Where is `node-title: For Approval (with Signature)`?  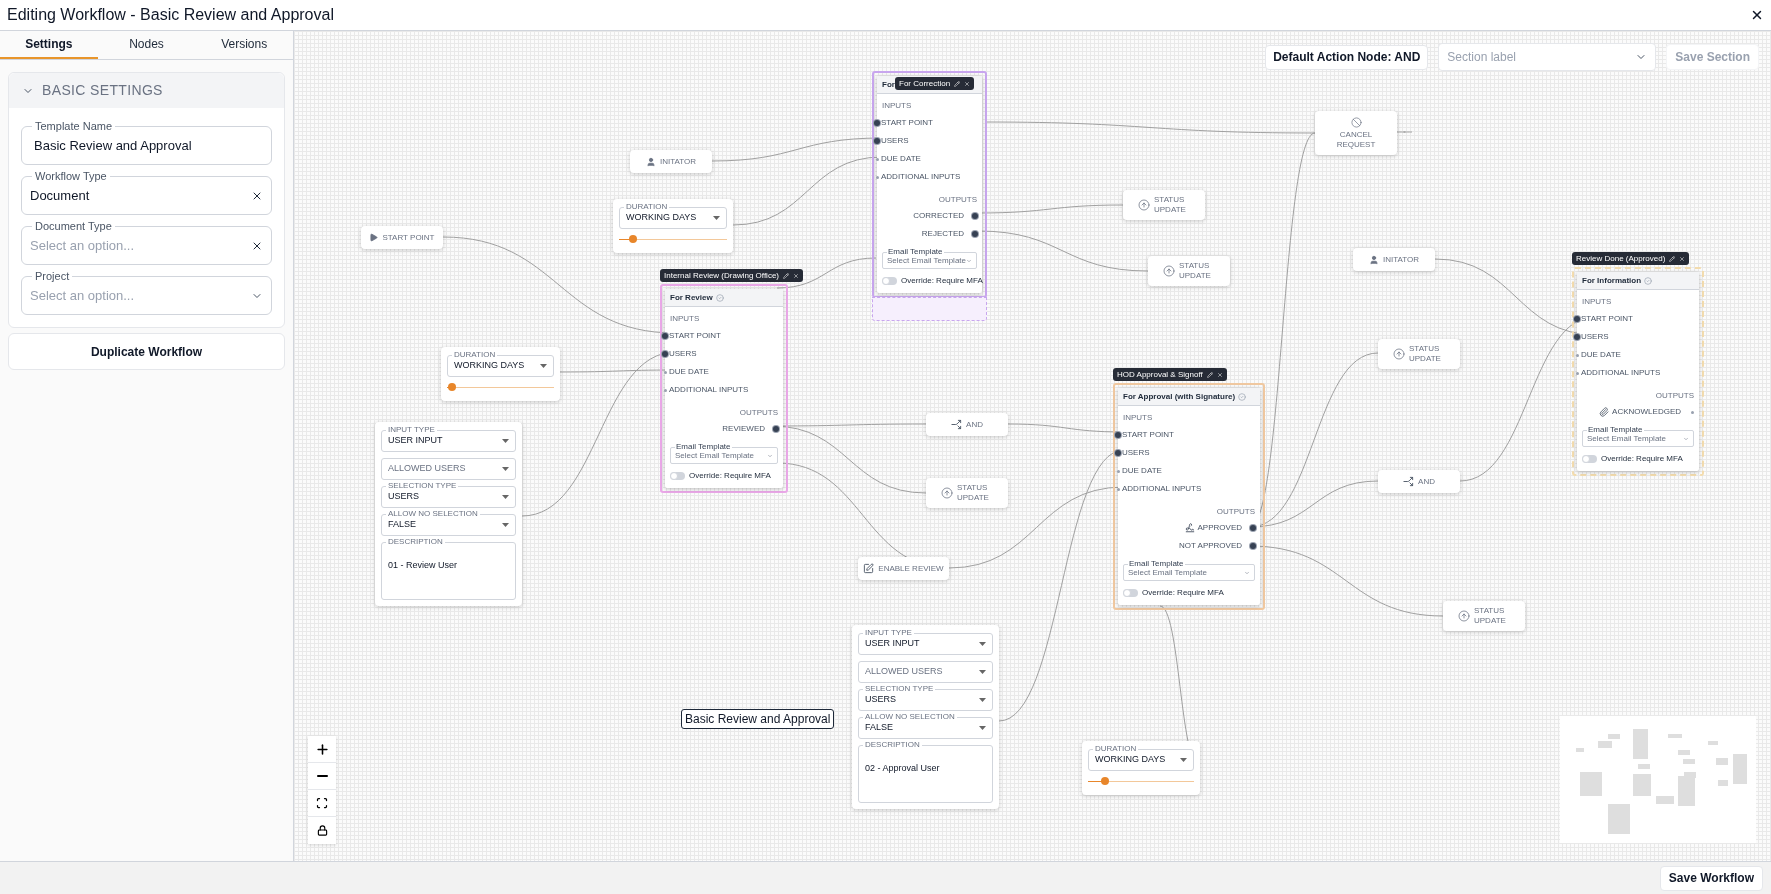
node-title: For Approval (with Signature) is located at coordinates (1179, 396).